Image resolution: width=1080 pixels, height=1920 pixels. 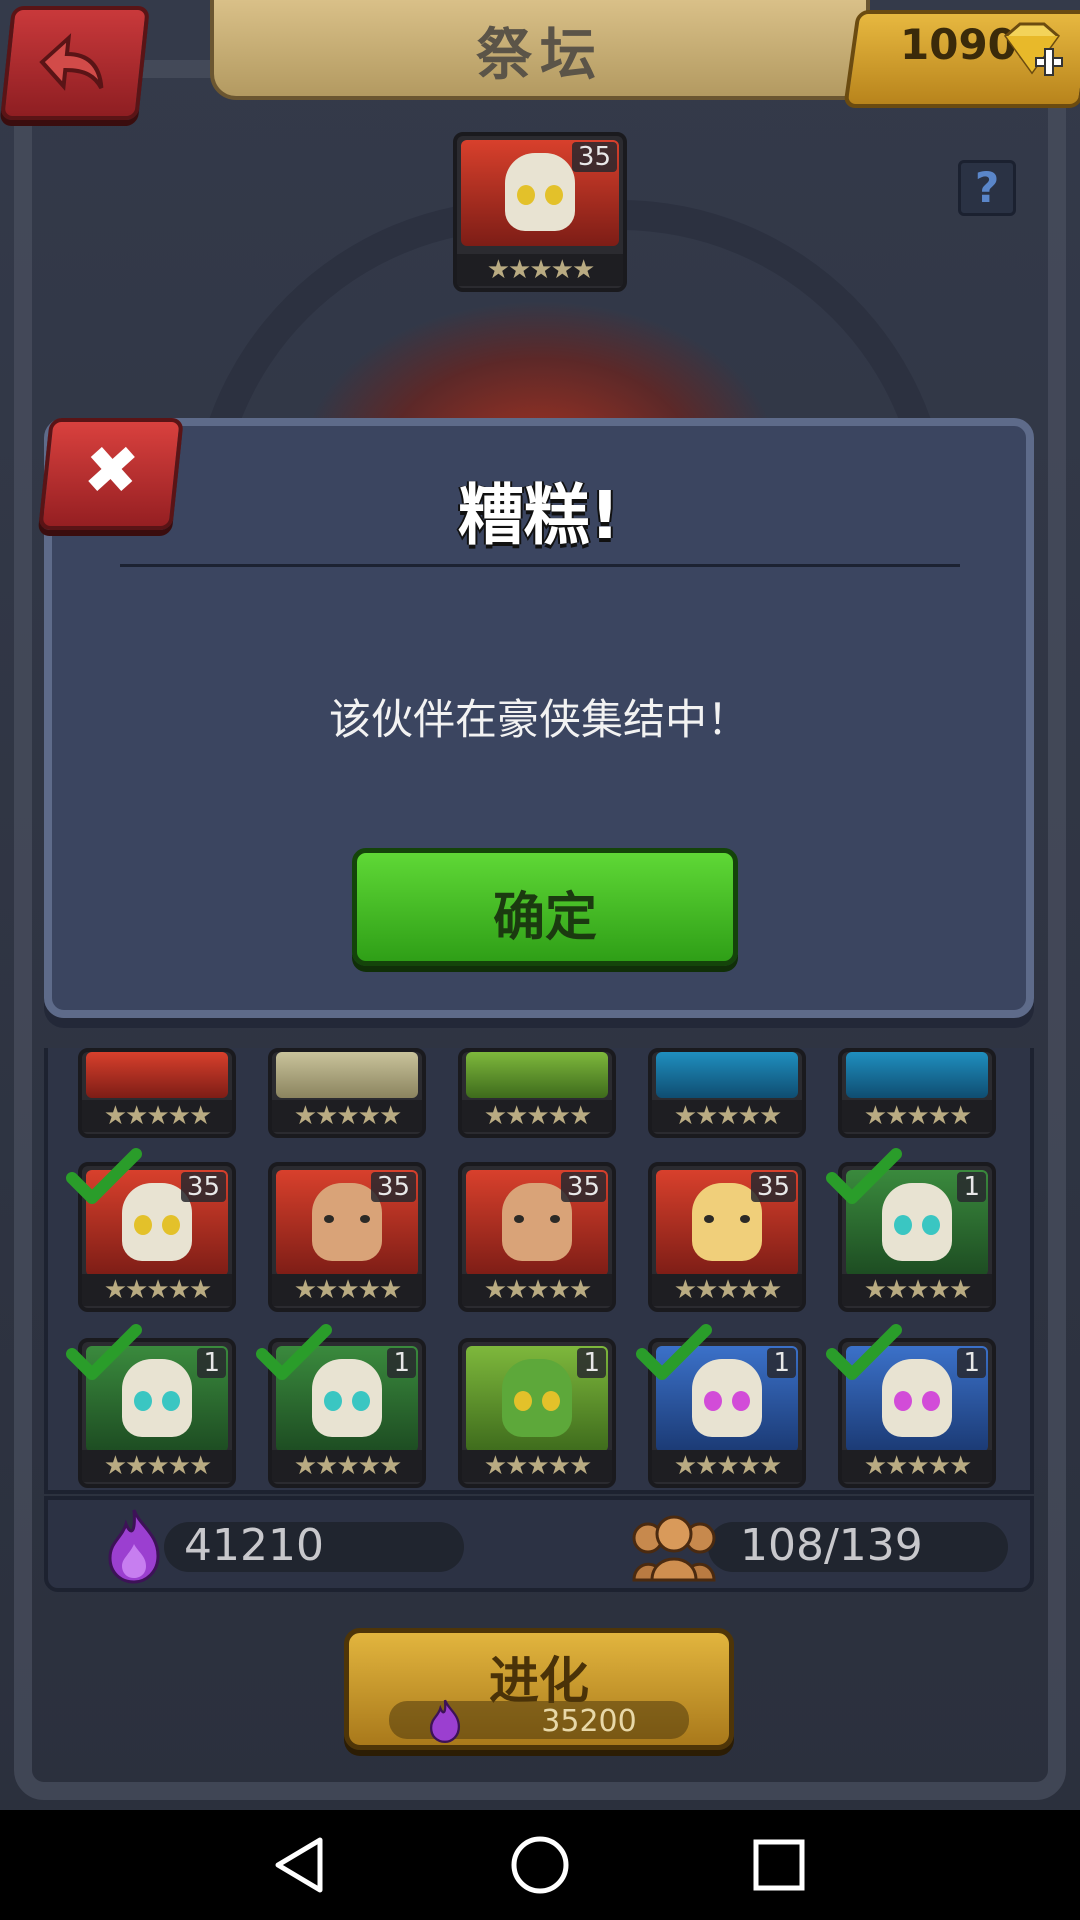 What do you see at coordinates (111, 470) in the screenshot?
I see `close-icon: ✖` at bounding box center [111, 470].